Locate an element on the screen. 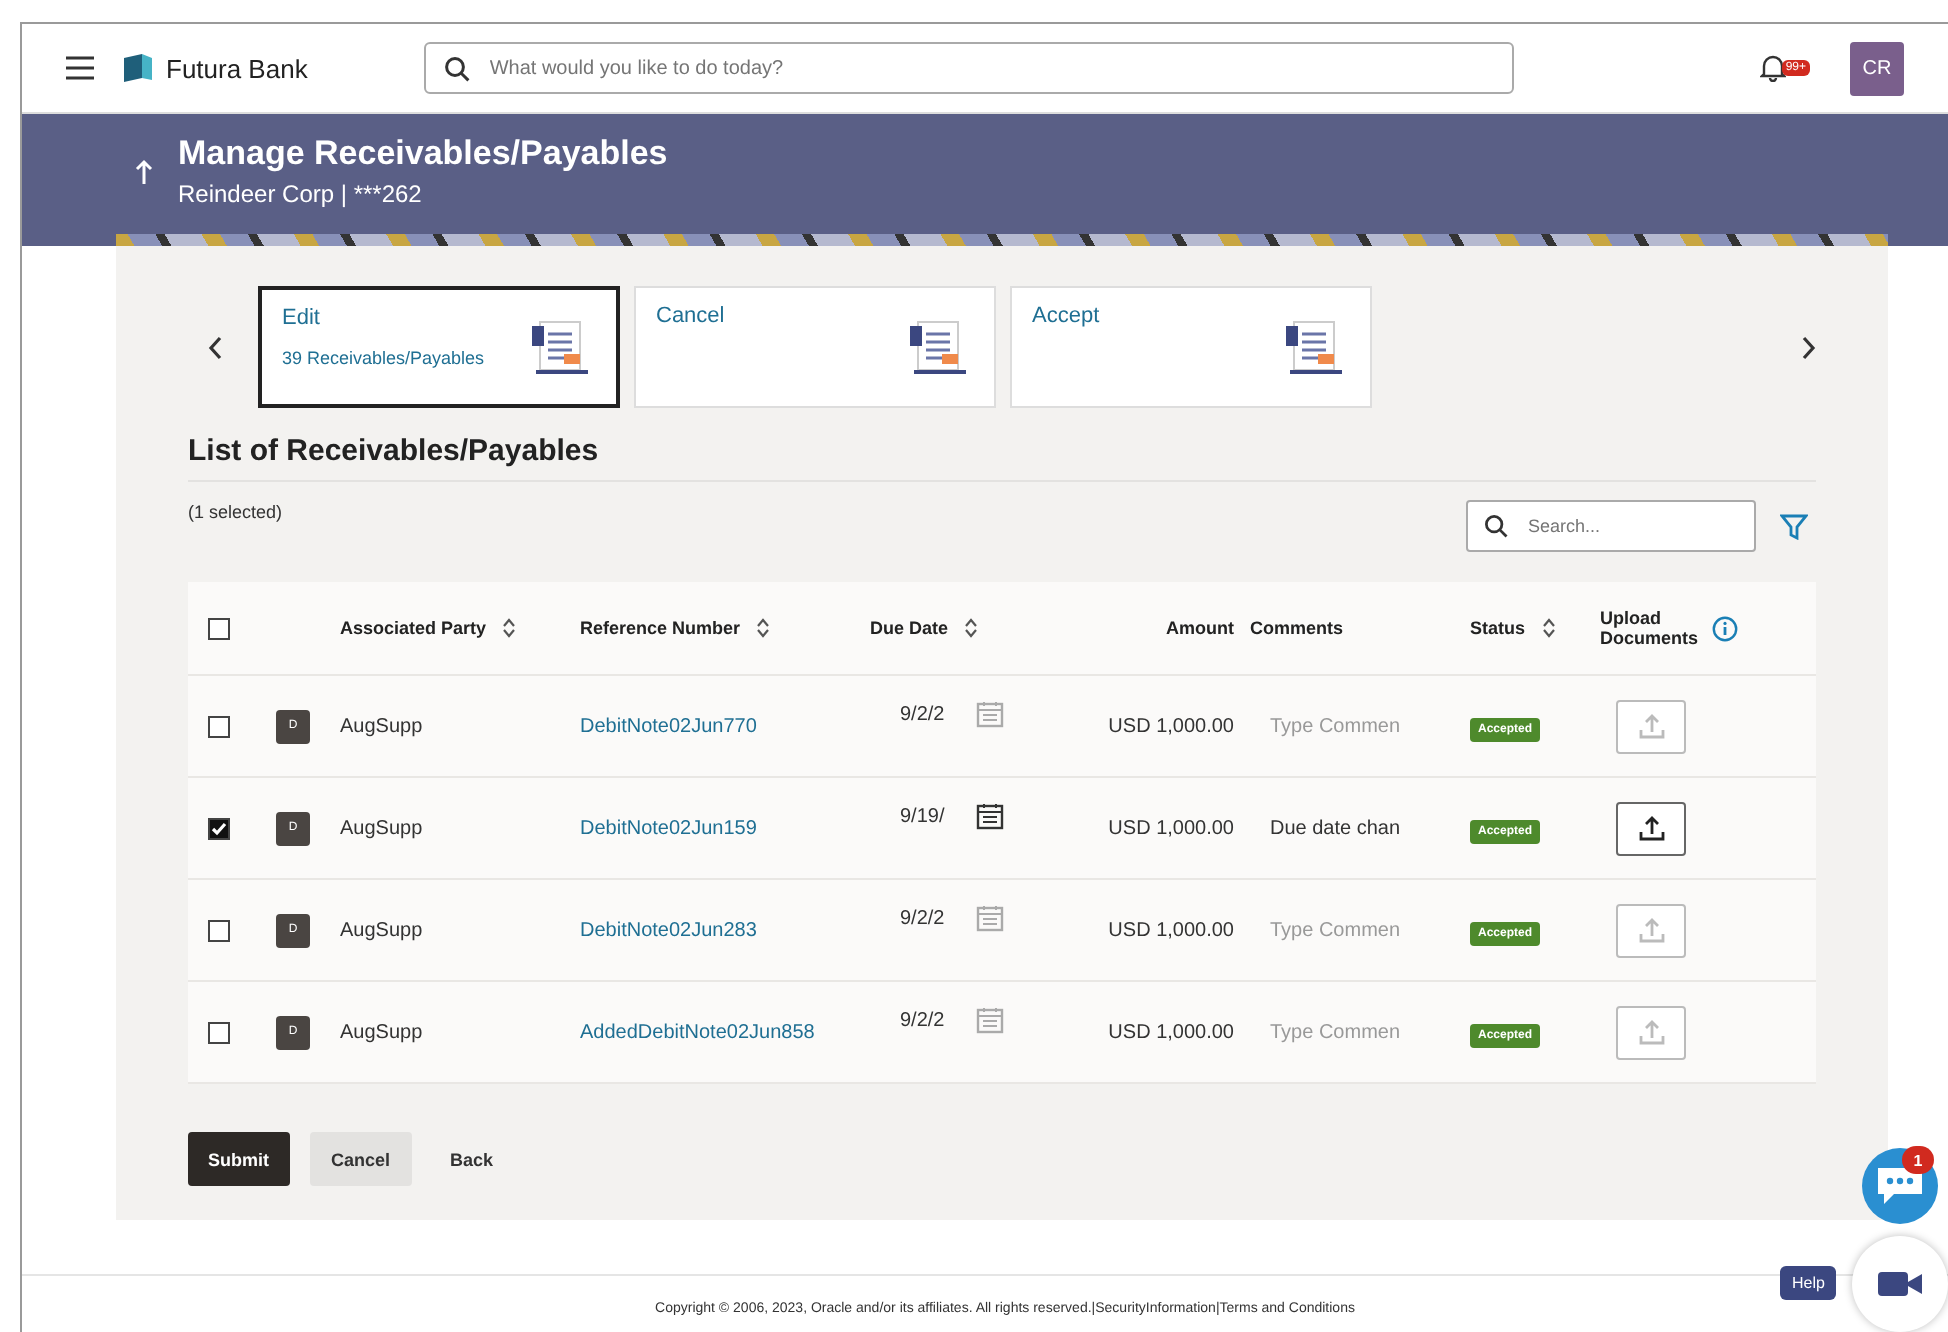 Image resolution: width=1948 pixels, height=1332 pixels. action-title: Cancel is located at coordinates (690, 316).